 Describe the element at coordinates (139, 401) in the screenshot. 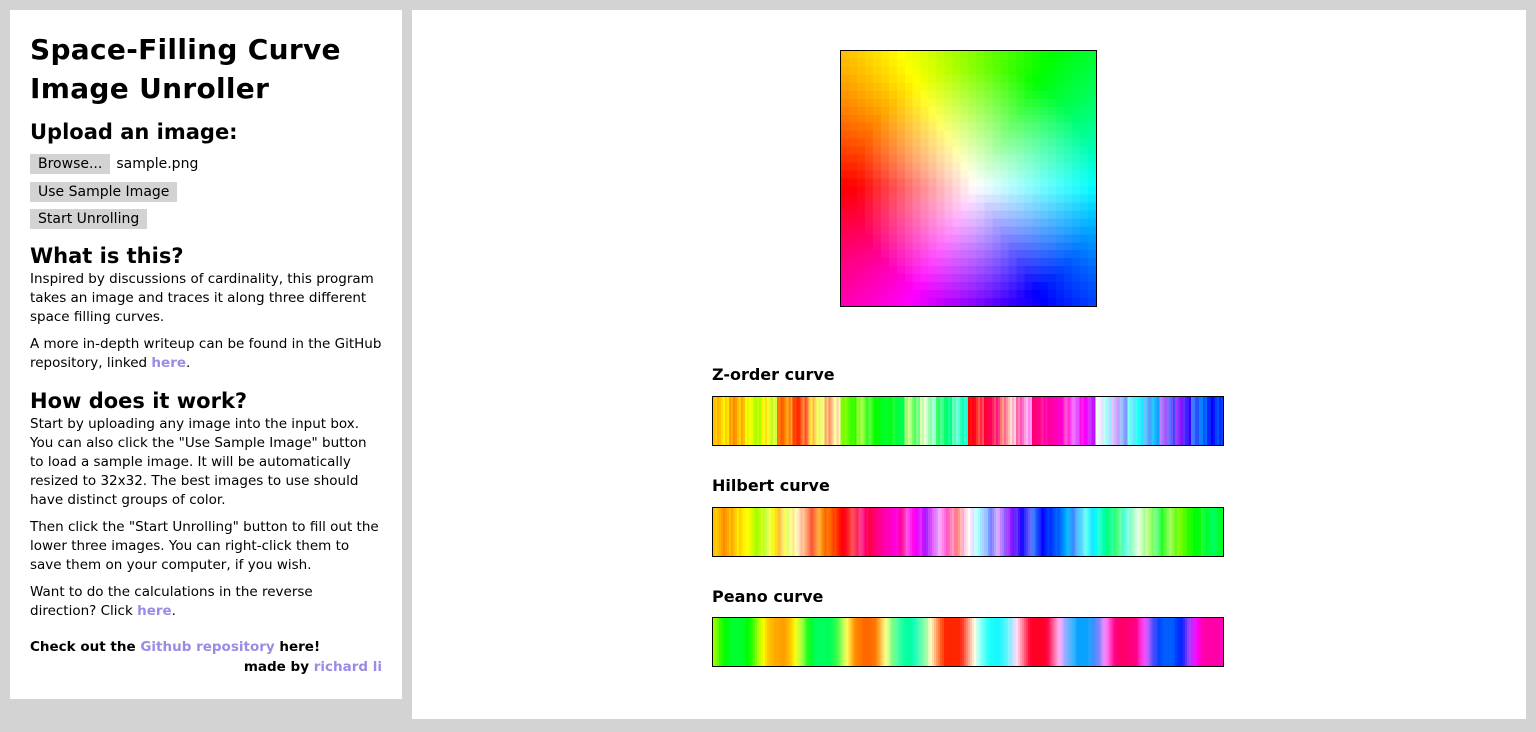

I see `how-heading: How does it work?` at that location.